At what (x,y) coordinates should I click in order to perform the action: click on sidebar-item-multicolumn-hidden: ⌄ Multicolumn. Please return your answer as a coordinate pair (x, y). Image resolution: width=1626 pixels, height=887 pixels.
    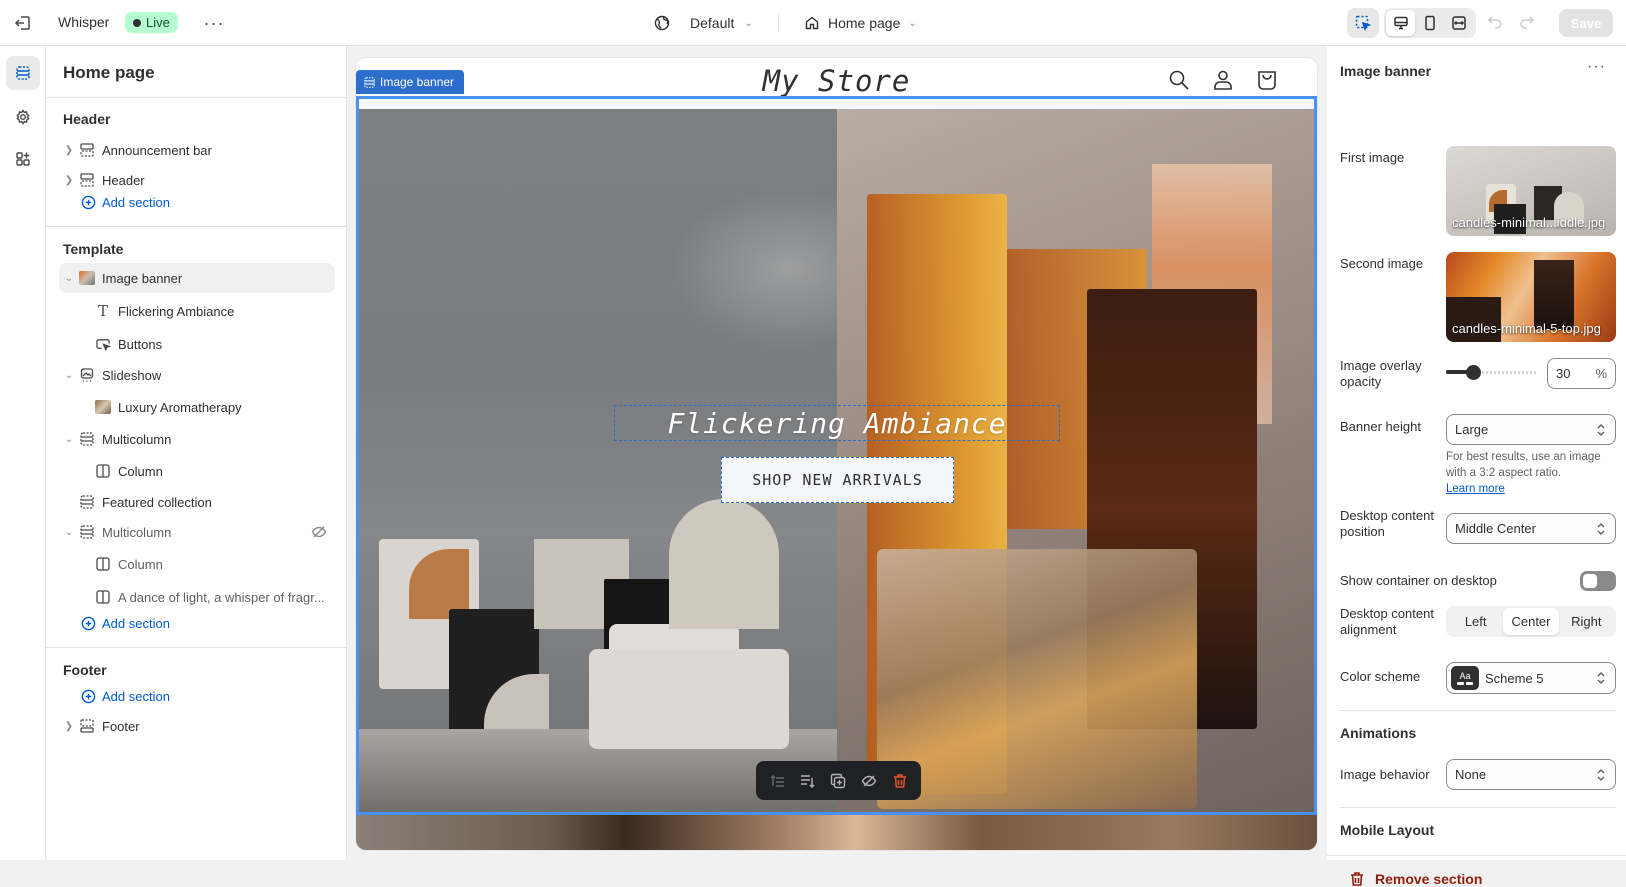
    Looking at the image, I should click on (197, 532).